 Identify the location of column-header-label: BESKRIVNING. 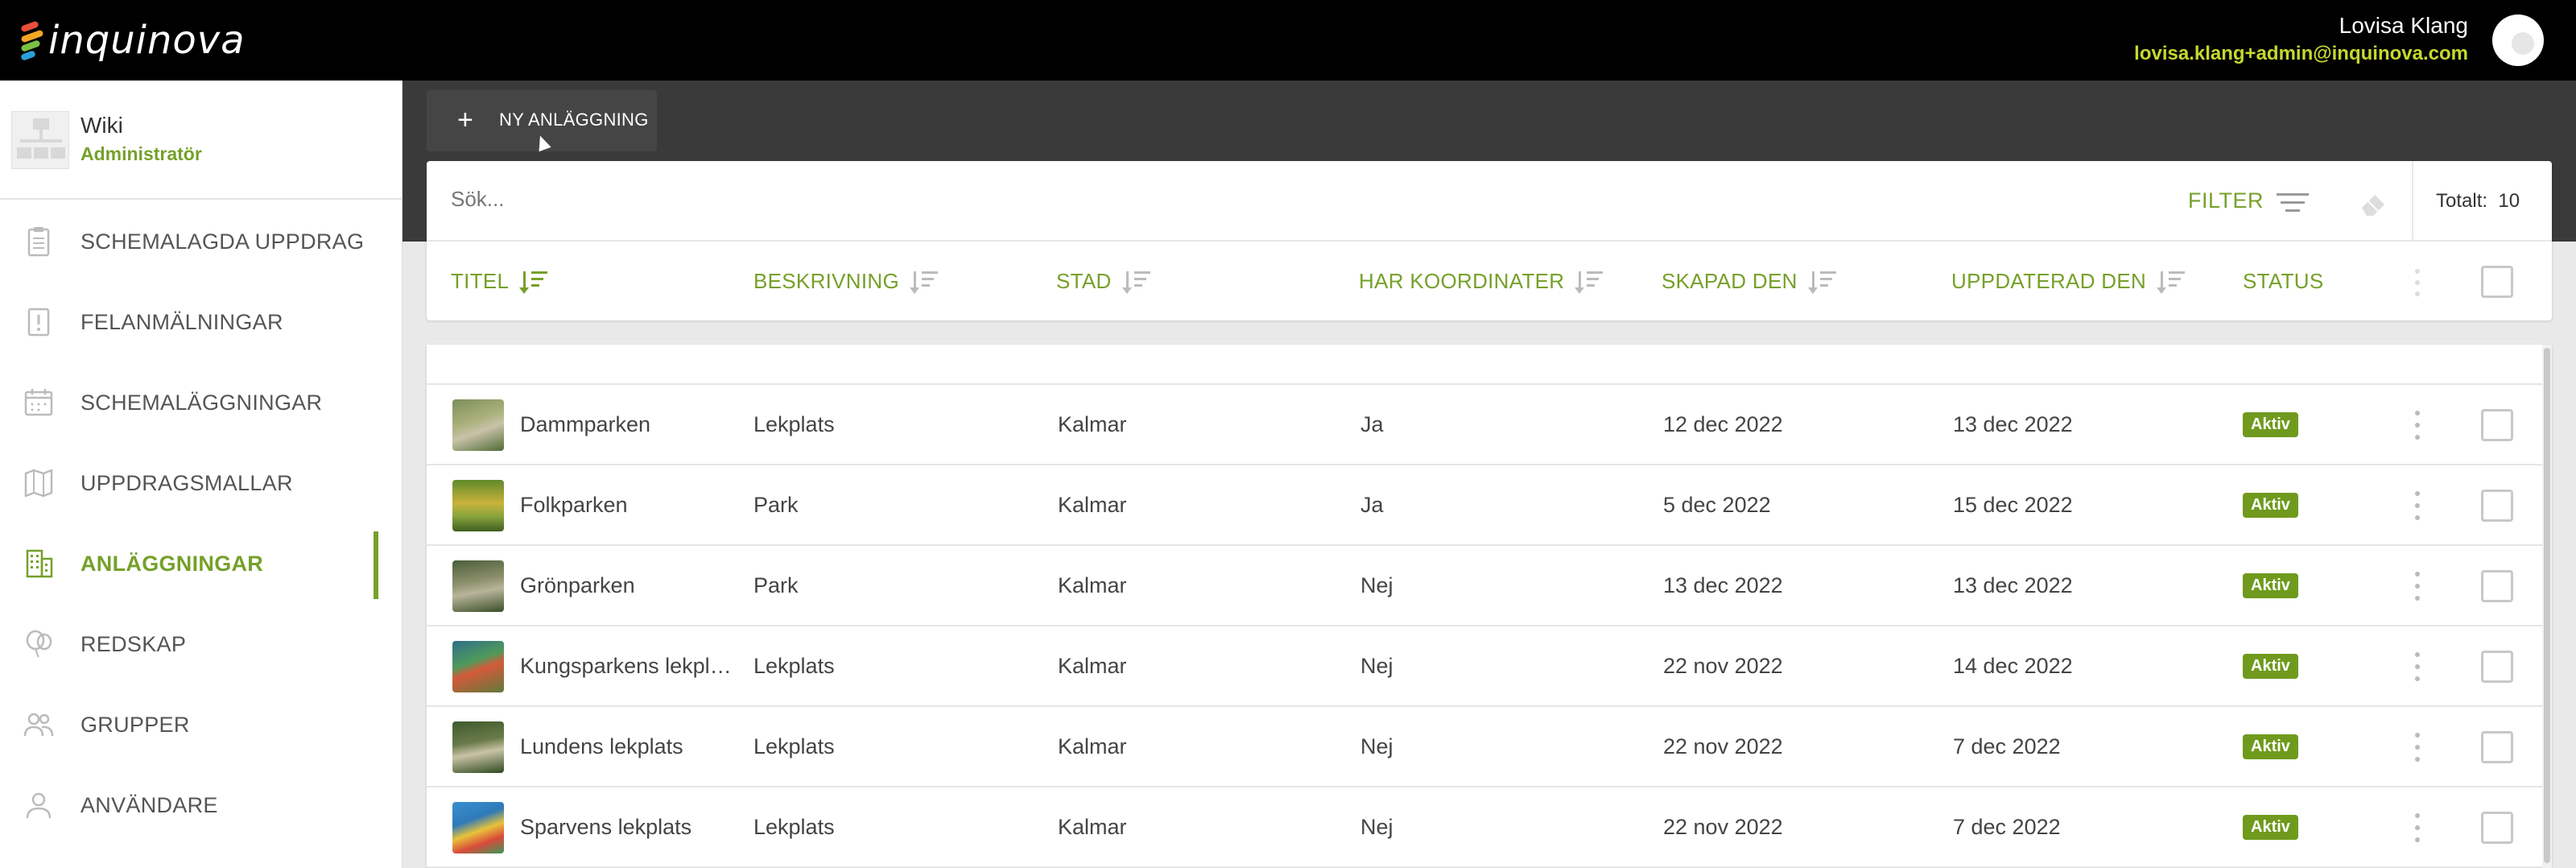
(826, 281).